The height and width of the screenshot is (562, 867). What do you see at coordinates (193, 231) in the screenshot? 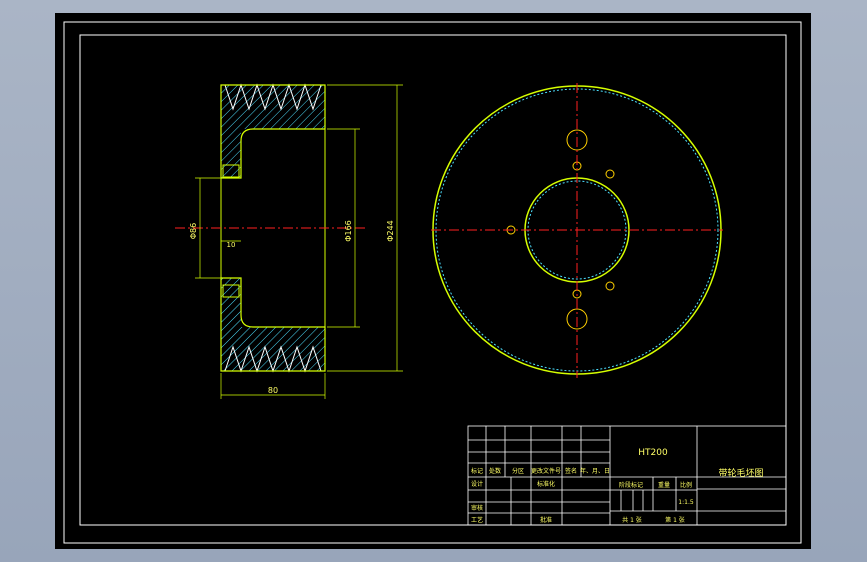
I see `dim-hub-text: Φ86` at bounding box center [193, 231].